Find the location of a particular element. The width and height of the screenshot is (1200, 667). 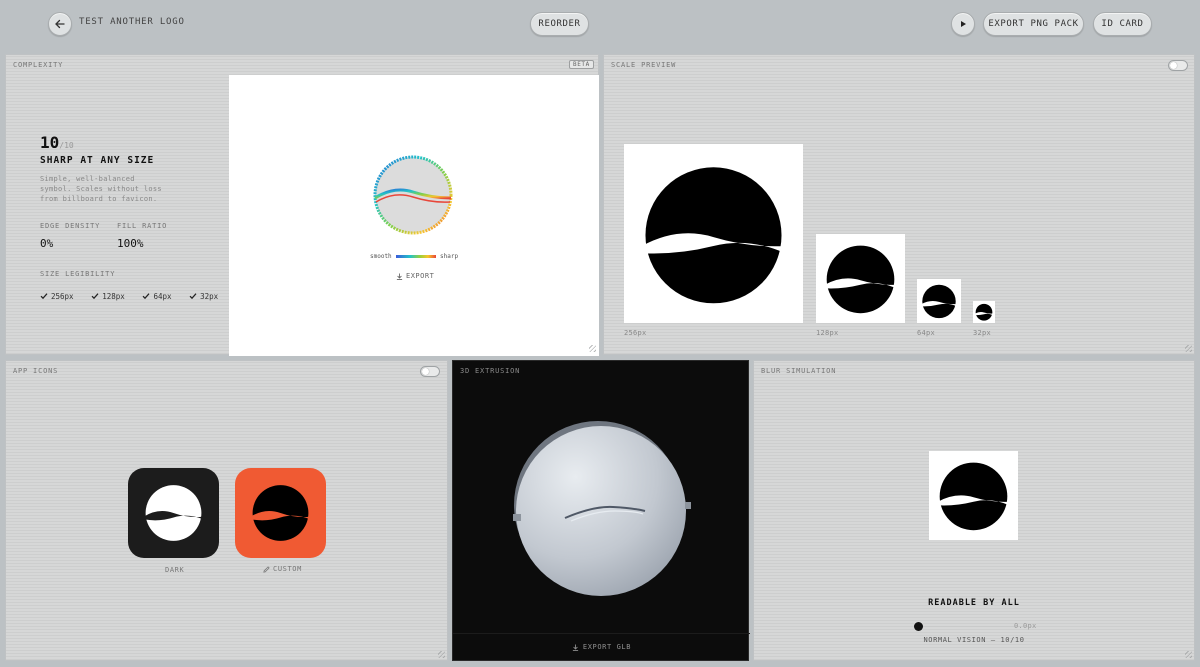

legibility-size: 128px is located at coordinates (113, 296).